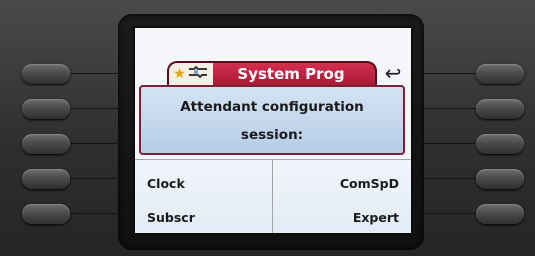 The height and width of the screenshot is (256, 535). I want to click on menu-item-subscr: Subscr, so click(171, 217).